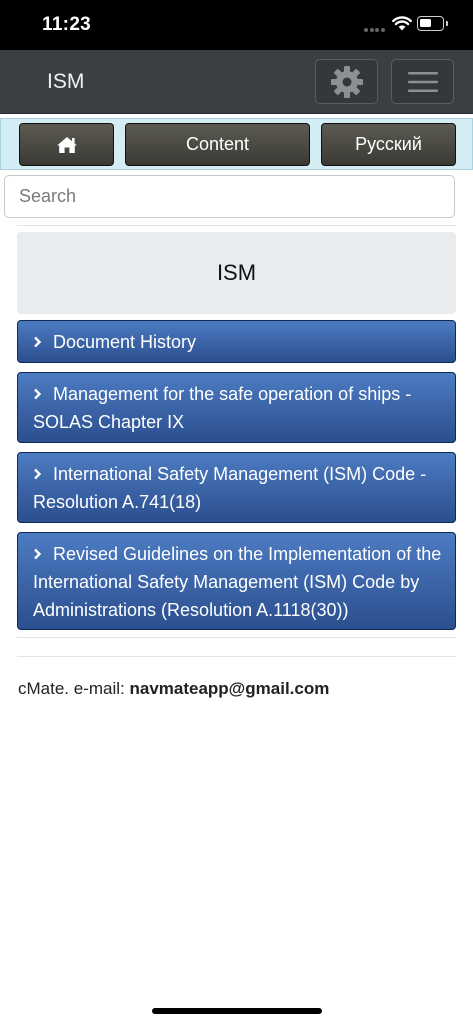  I want to click on list-item-label: Document History, so click(125, 342).